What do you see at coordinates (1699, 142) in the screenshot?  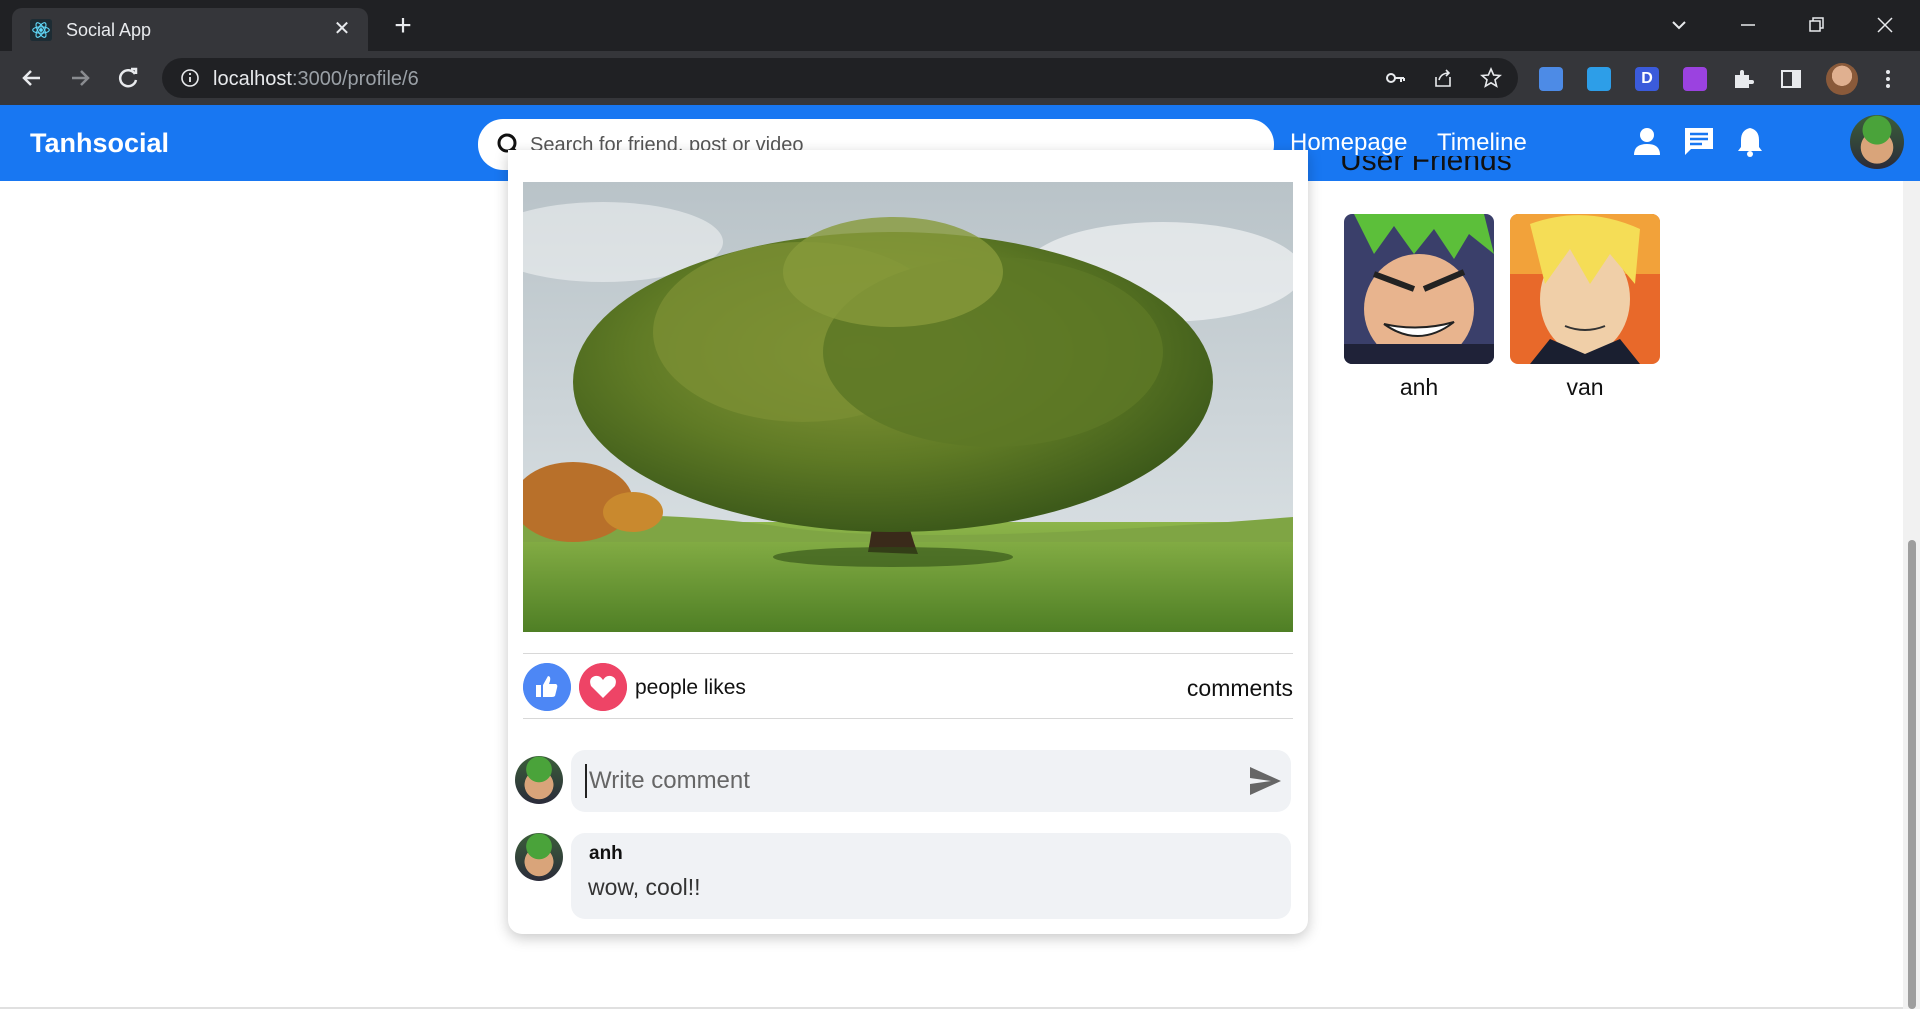 I see `chat-icon` at bounding box center [1699, 142].